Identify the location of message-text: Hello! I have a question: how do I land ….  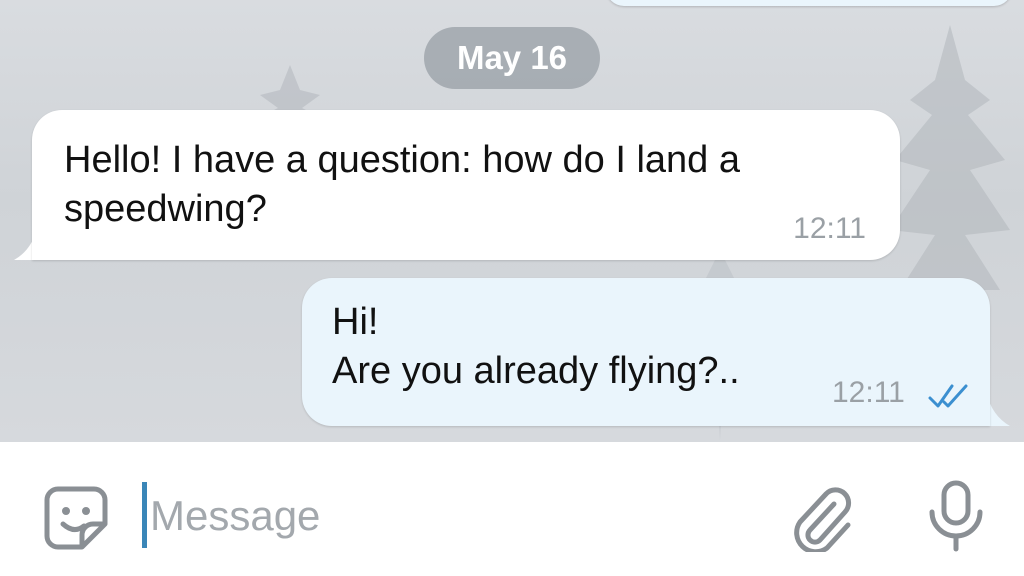
(402, 184).